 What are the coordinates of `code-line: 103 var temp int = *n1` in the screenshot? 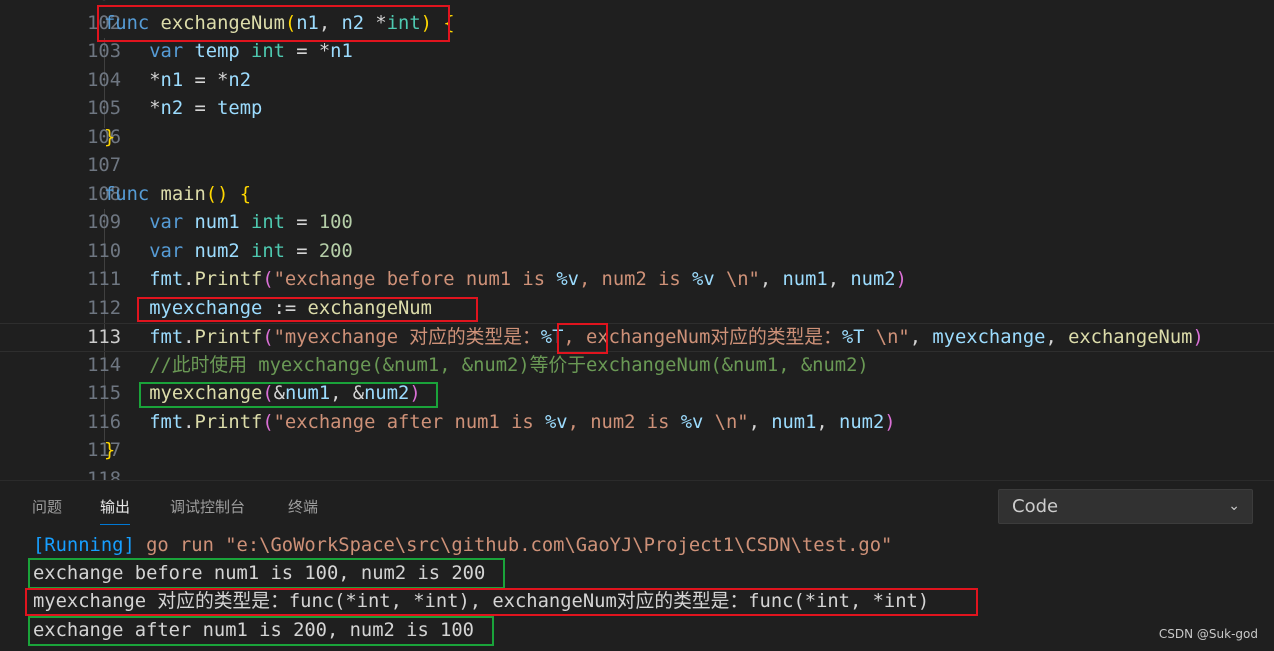 It's located at (637, 52).